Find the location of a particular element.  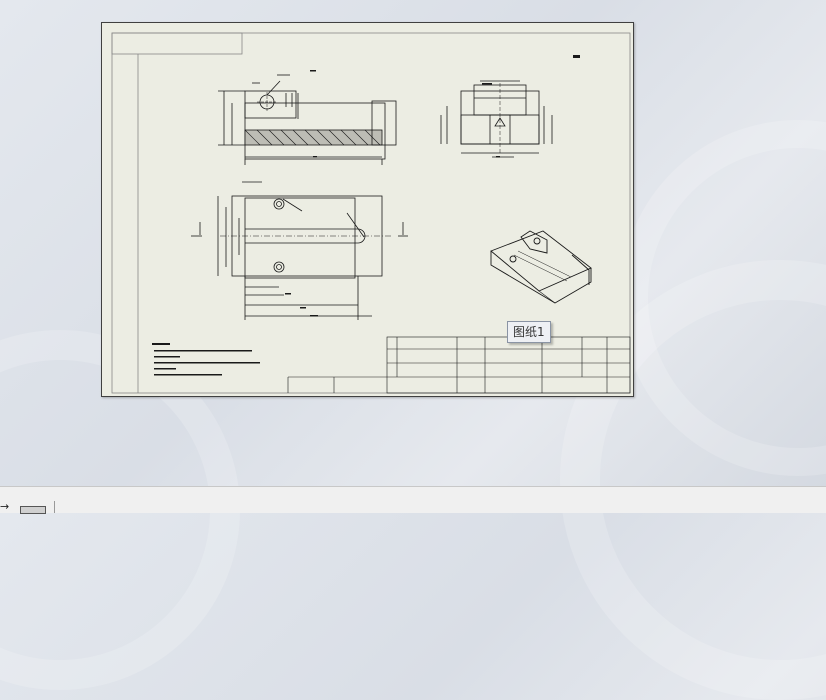

status-separator is located at coordinates (54, 507).